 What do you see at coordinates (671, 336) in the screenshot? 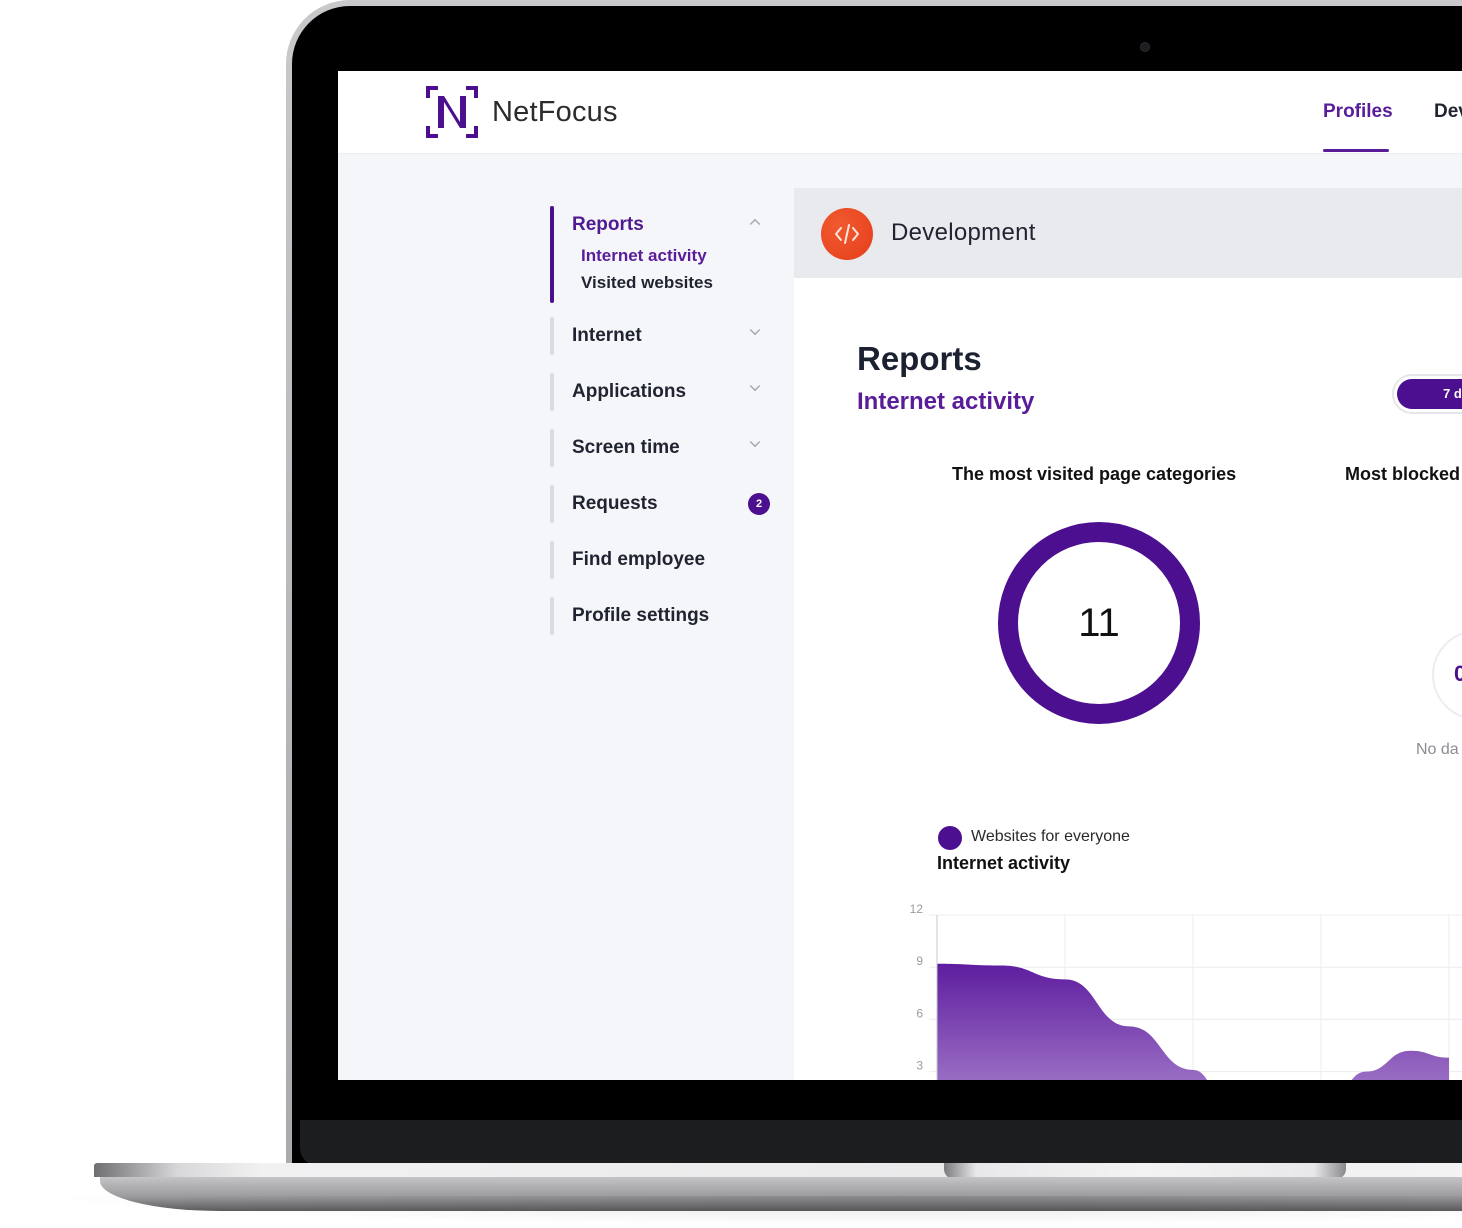
I see `sidebar-item-internet: Internet` at bounding box center [671, 336].